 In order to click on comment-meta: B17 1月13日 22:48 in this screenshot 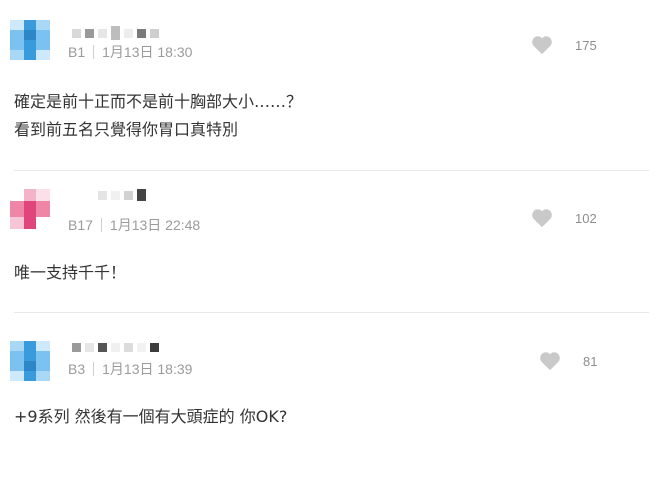, I will do `click(134, 225)`.